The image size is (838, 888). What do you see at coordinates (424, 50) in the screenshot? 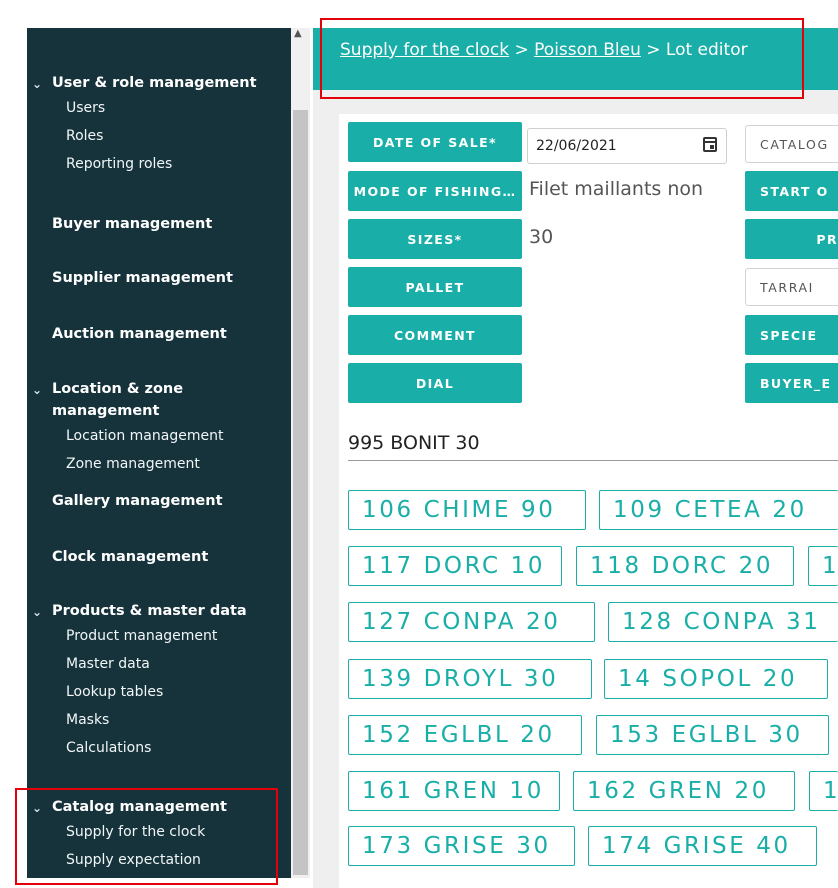
I see `breadcrumb-link-supply-for-the-clock: Supply for the clock` at bounding box center [424, 50].